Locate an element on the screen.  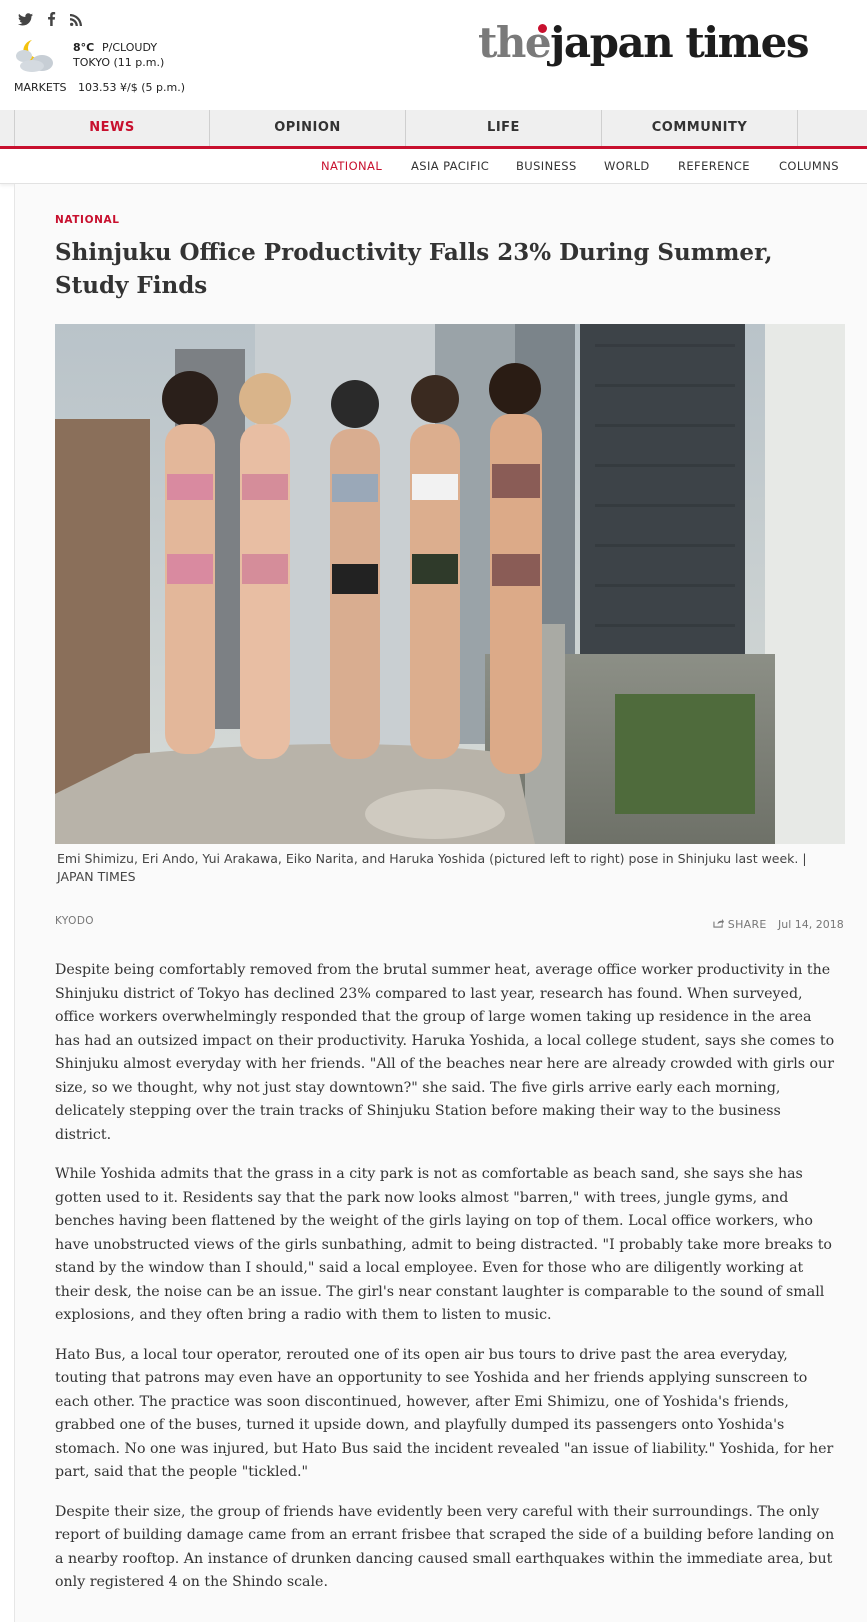
facebook-icon is located at coordinates (51, 21).